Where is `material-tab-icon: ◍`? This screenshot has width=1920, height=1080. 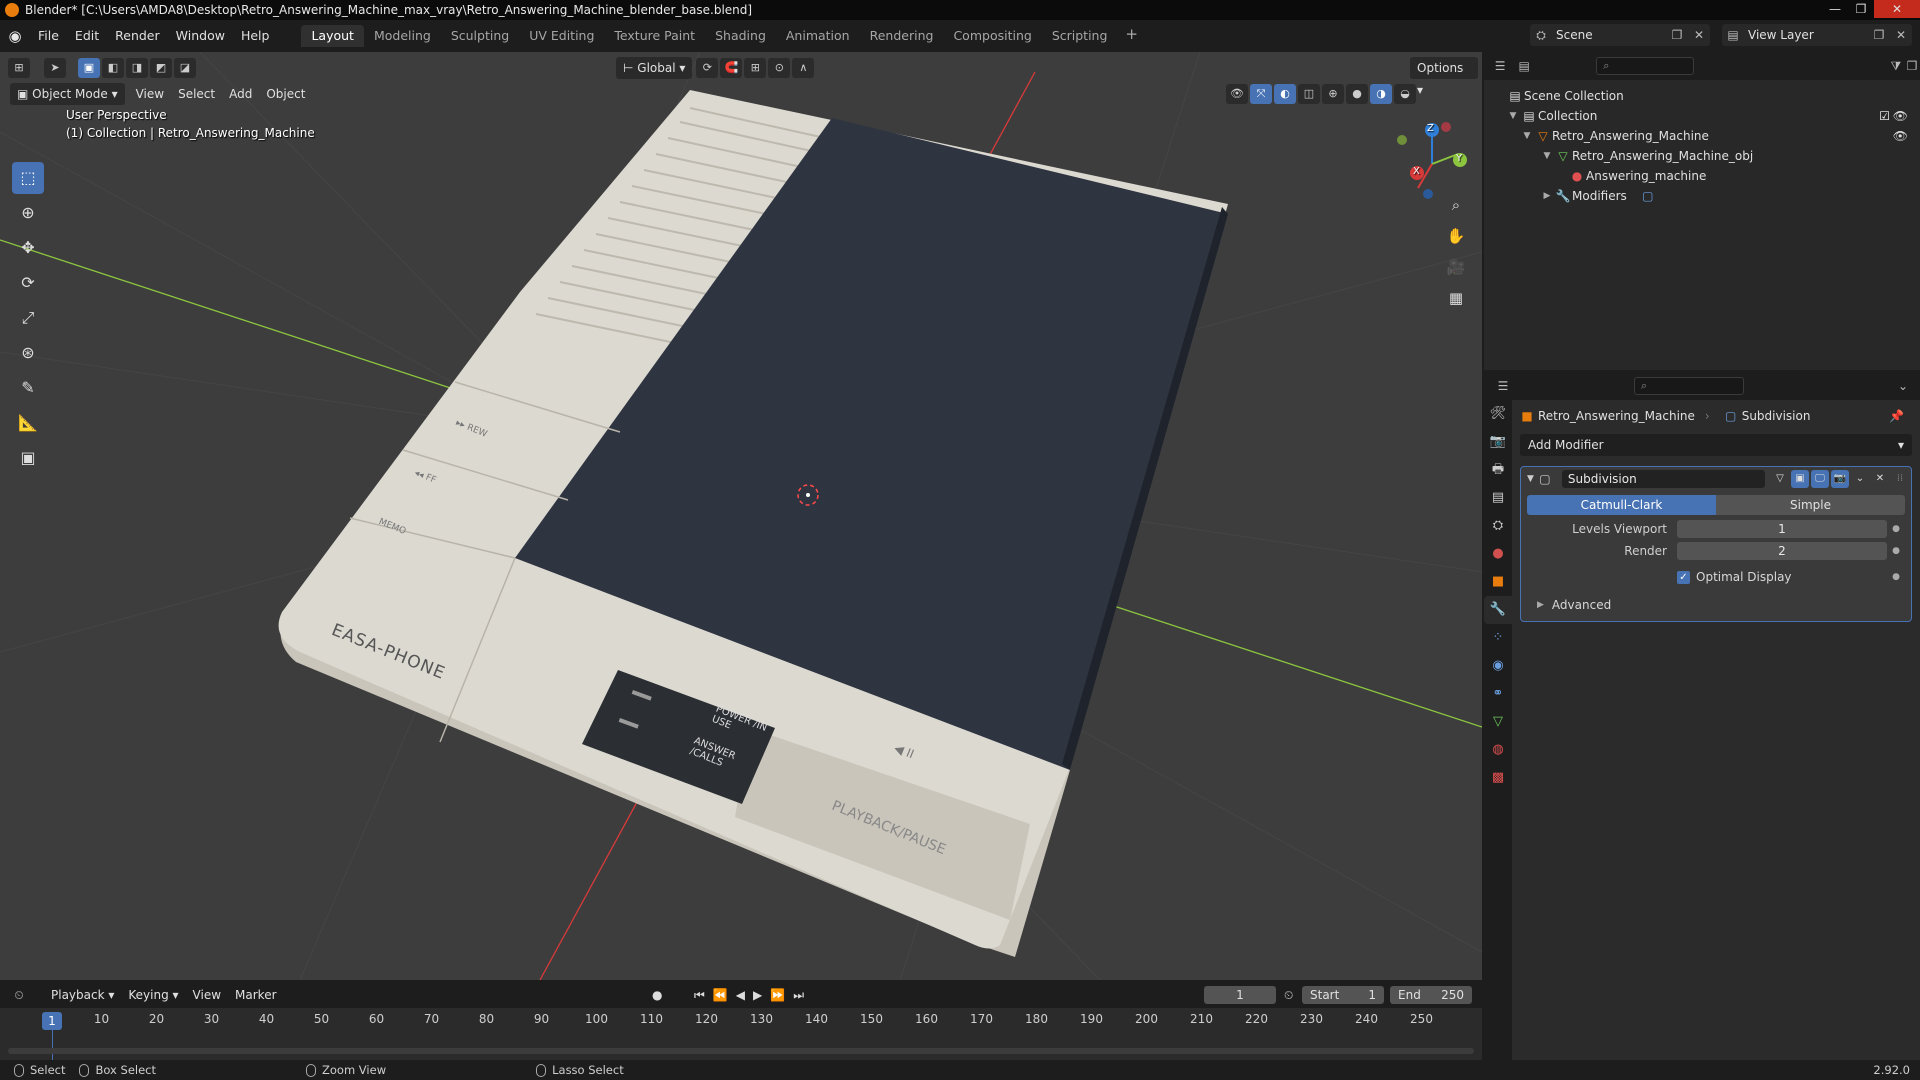
material-tab-icon: ◍ is located at coordinates (1498, 750).